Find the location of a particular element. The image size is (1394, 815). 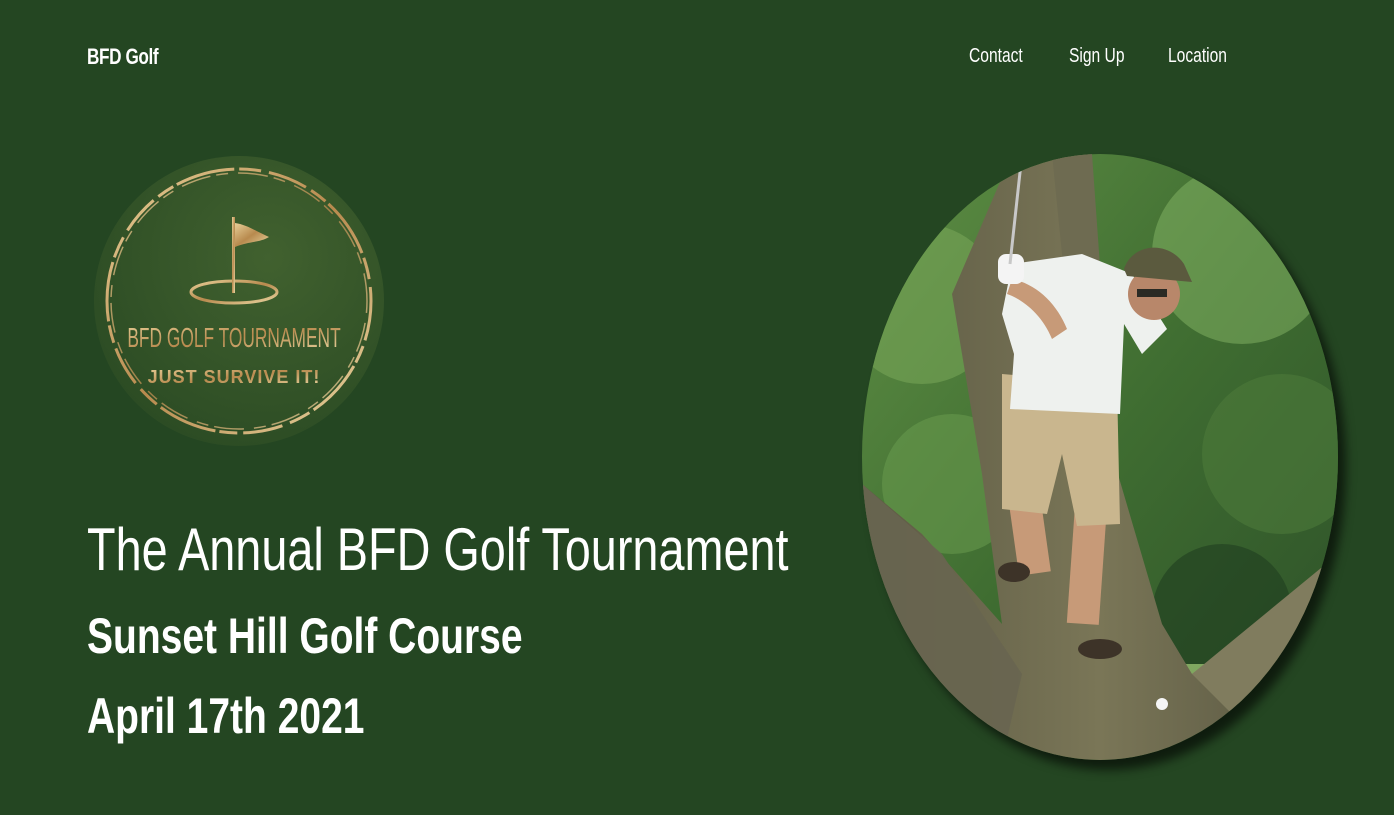

page-title: The Annual BFD Golf Tournament is located at coordinates (438, 549).